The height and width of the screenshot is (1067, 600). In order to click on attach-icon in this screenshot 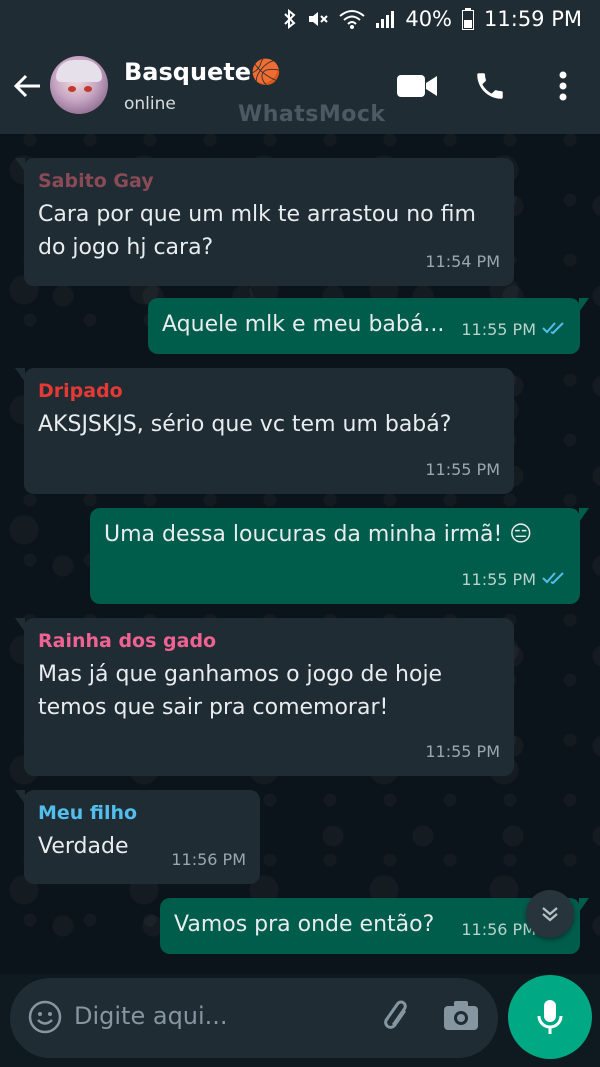, I will do `click(398, 1020)`.